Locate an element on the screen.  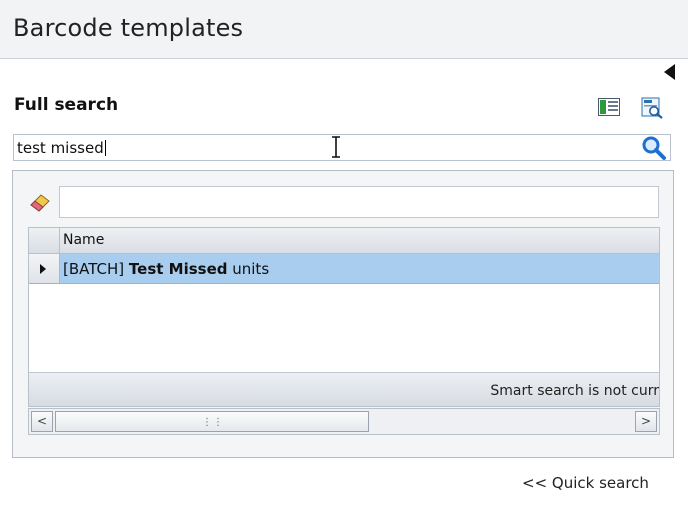
collapse-left-icon is located at coordinates (669, 72).